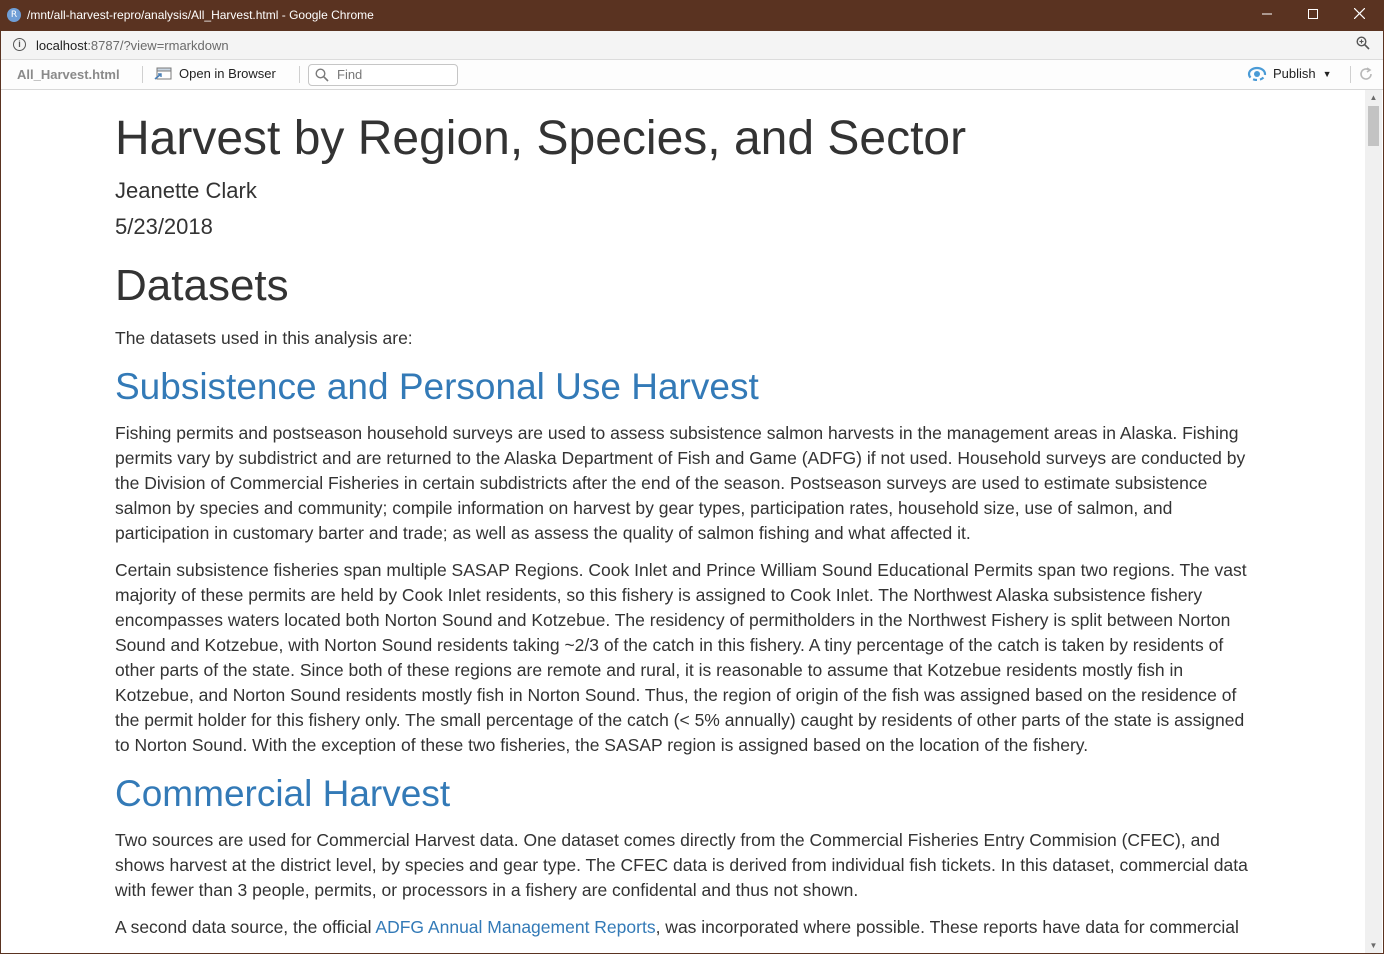 This screenshot has height=955, width=1384. Describe the element at coordinates (158, 45) in the screenshot. I see `url-path: :8787/?view=rmarkdown` at that location.